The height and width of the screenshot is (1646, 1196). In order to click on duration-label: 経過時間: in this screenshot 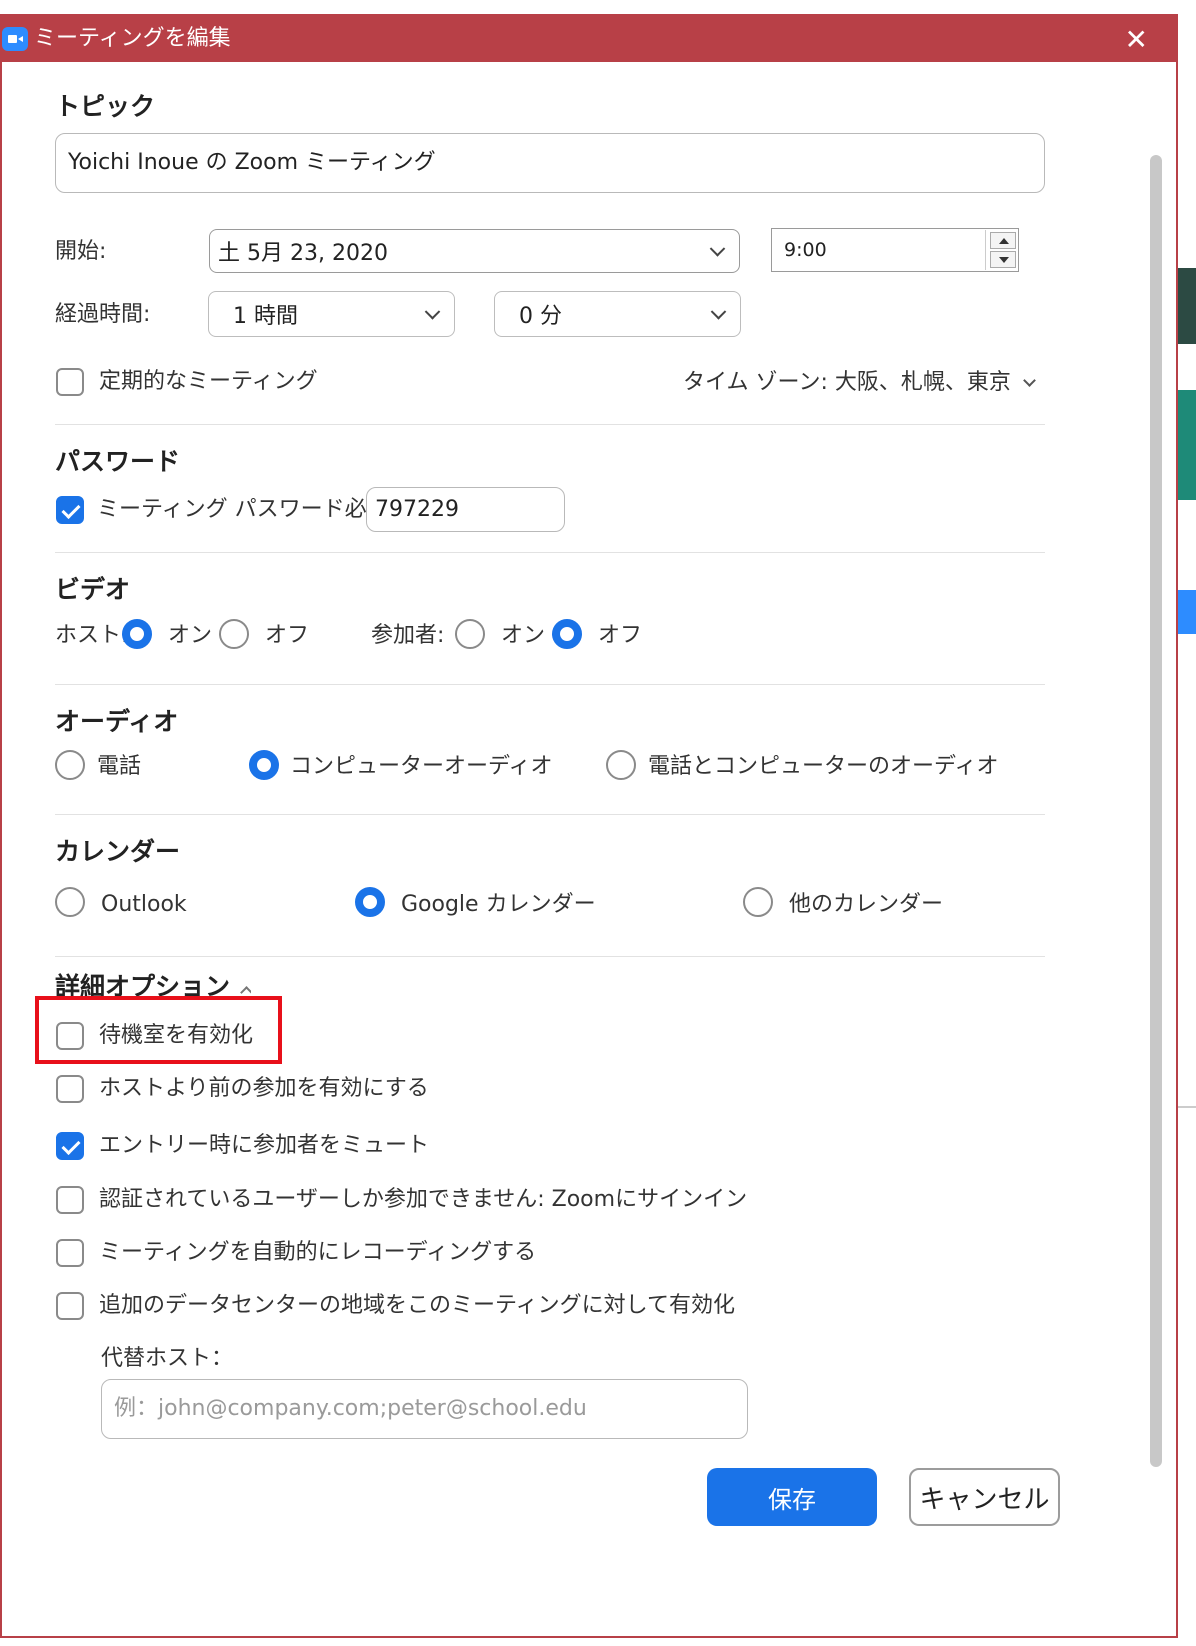, I will do `click(103, 314)`.